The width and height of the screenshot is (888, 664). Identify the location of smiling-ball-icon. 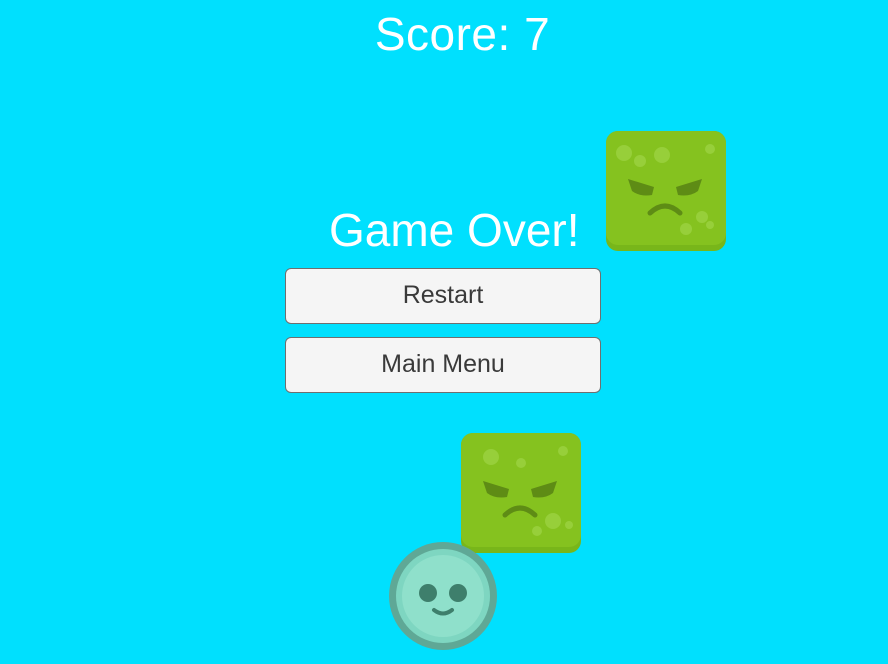
(443, 596).